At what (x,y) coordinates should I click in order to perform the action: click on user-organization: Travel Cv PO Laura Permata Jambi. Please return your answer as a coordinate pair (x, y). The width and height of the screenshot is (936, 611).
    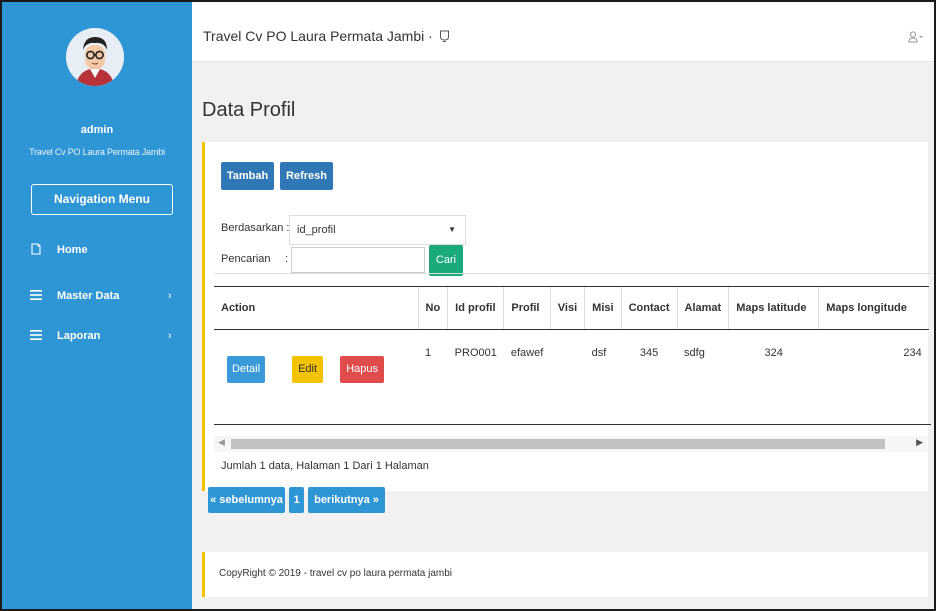
    Looking at the image, I should click on (97, 152).